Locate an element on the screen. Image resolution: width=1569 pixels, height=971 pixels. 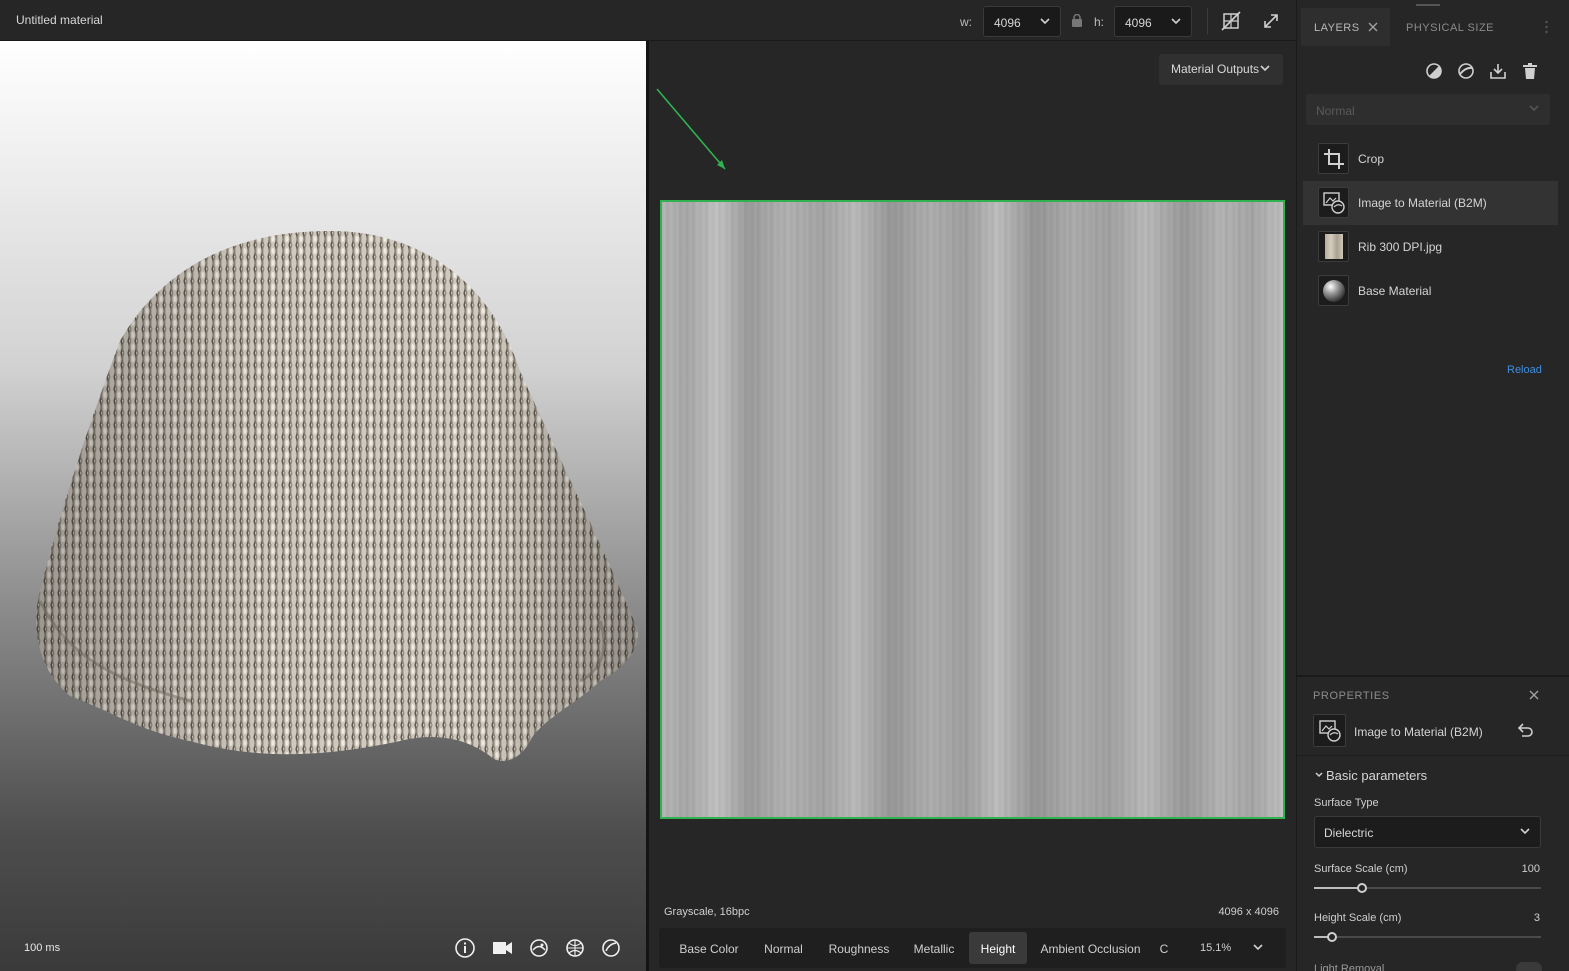
top-toolbar: Untitled material w: 4096 h: 4096 is located at coordinates (648, 20).